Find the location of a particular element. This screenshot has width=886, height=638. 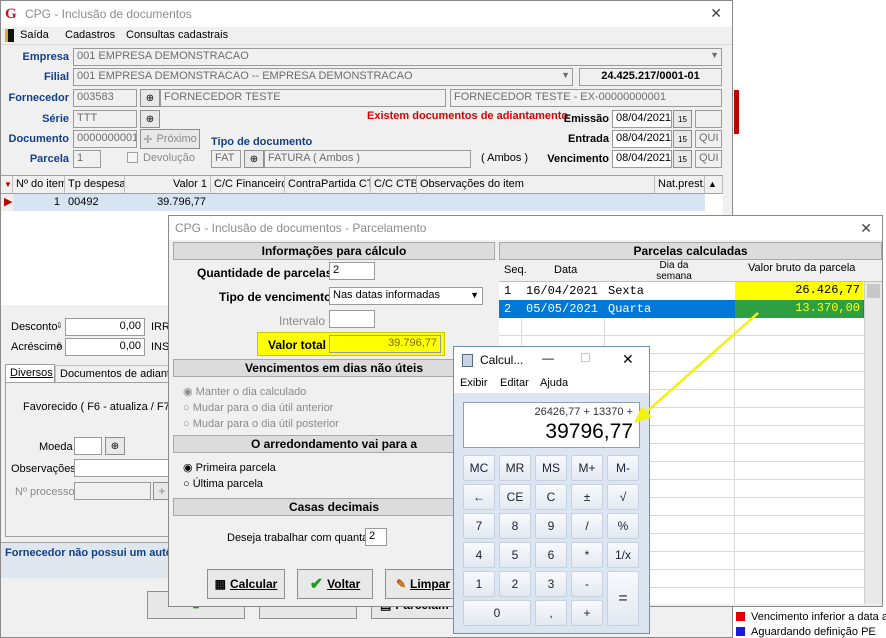

qtd-label: Quantidade de parcelas is located at coordinates (265, 273).